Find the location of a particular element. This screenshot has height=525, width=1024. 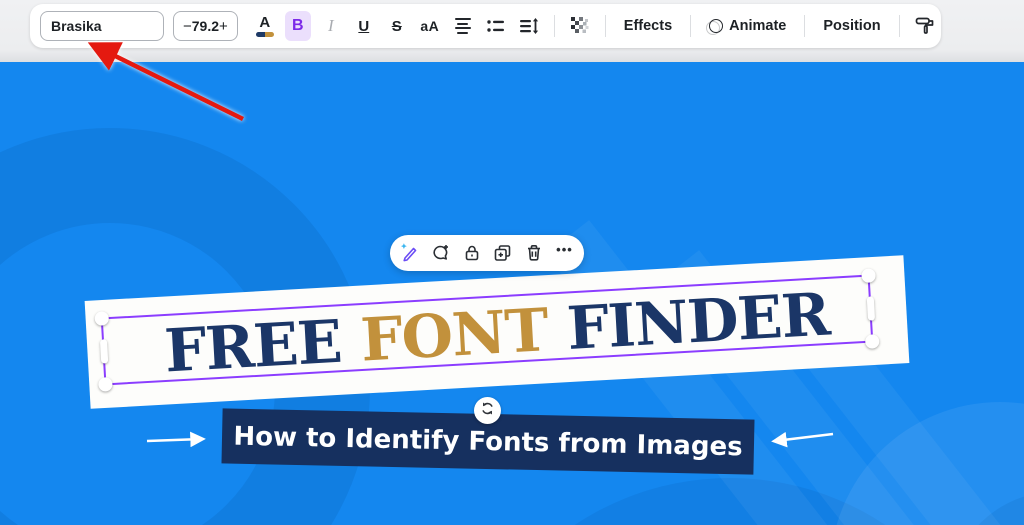

underline-label: U is located at coordinates (364, 26).